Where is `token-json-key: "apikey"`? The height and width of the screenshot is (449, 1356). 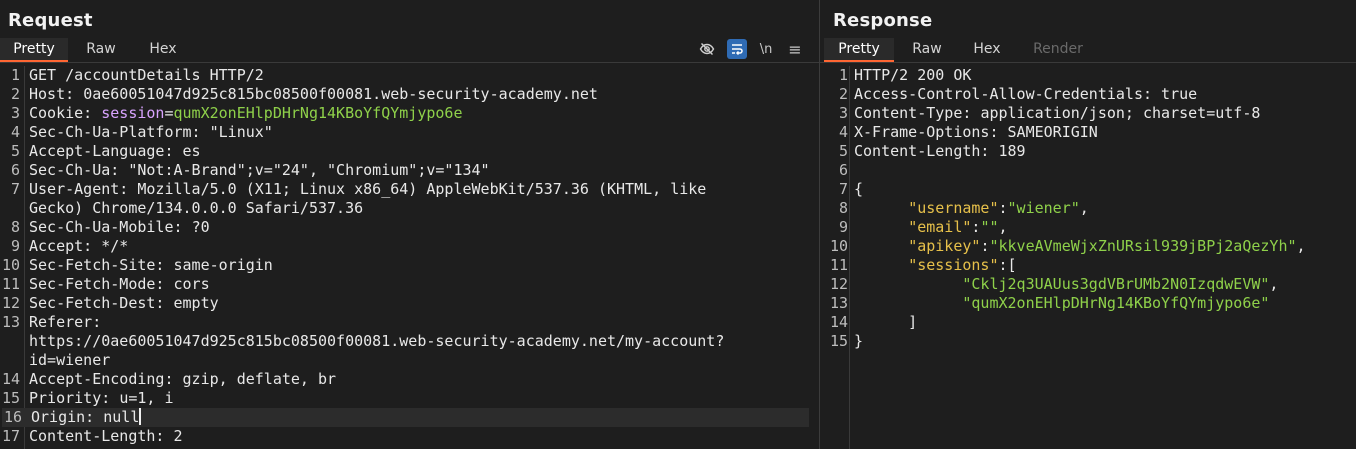
token-json-key: "apikey" is located at coordinates (944, 246).